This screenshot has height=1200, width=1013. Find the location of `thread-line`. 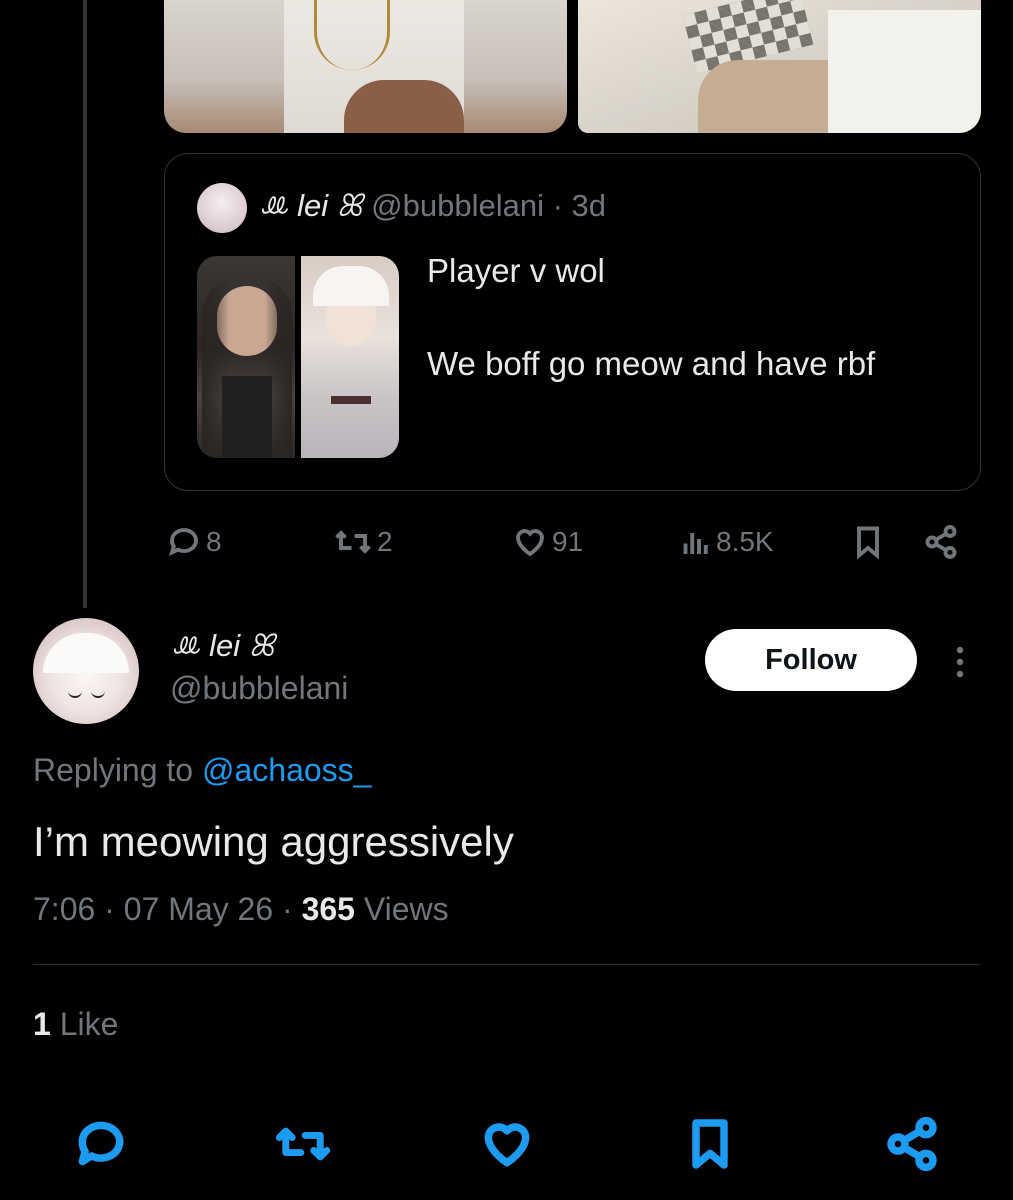

thread-line is located at coordinates (85, 304).